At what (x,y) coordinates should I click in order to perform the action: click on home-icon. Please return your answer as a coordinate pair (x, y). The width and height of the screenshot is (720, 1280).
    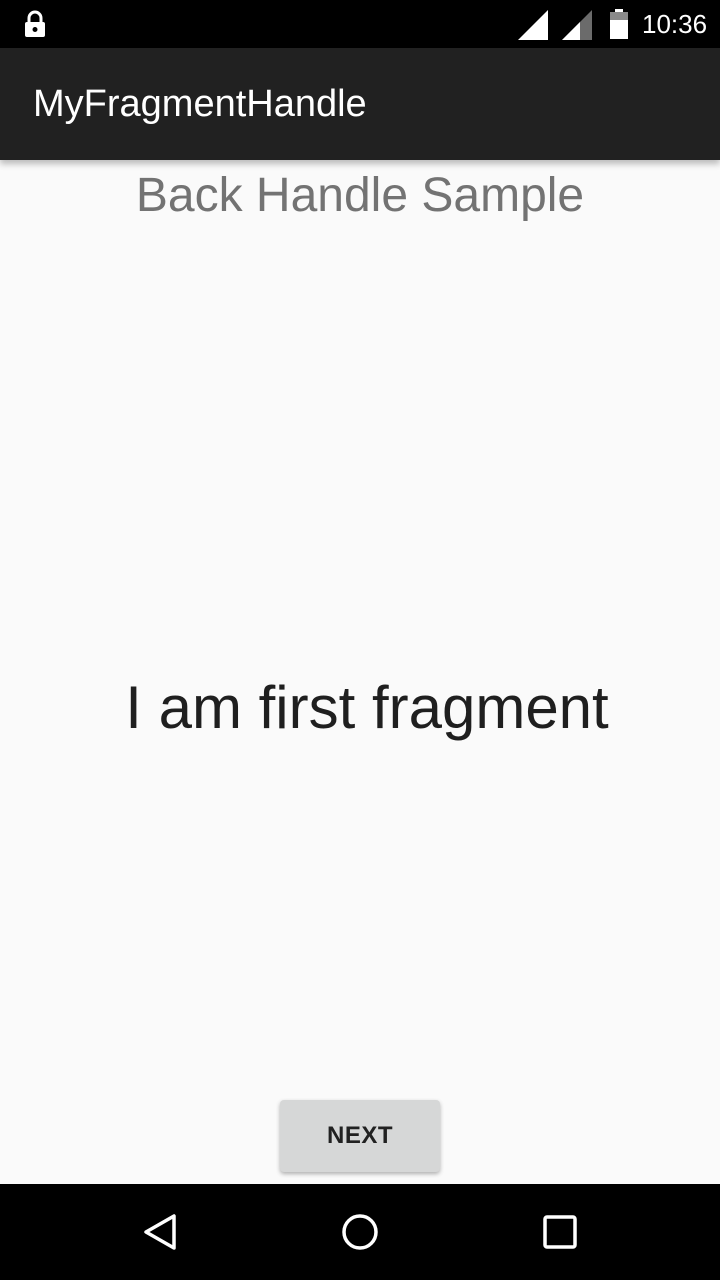
    Looking at the image, I should click on (360, 1232).